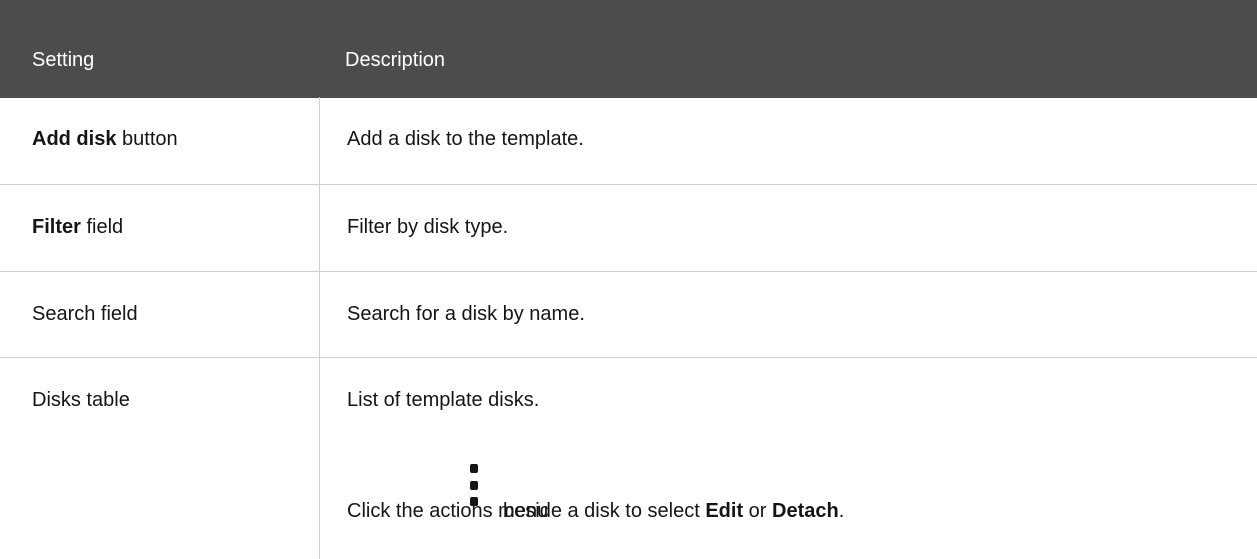 The height and width of the screenshot is (559, 1257). Describe the element at coordinates (443, 400) in the screenshot. I see `description-cell: List of template disks.` at that location.